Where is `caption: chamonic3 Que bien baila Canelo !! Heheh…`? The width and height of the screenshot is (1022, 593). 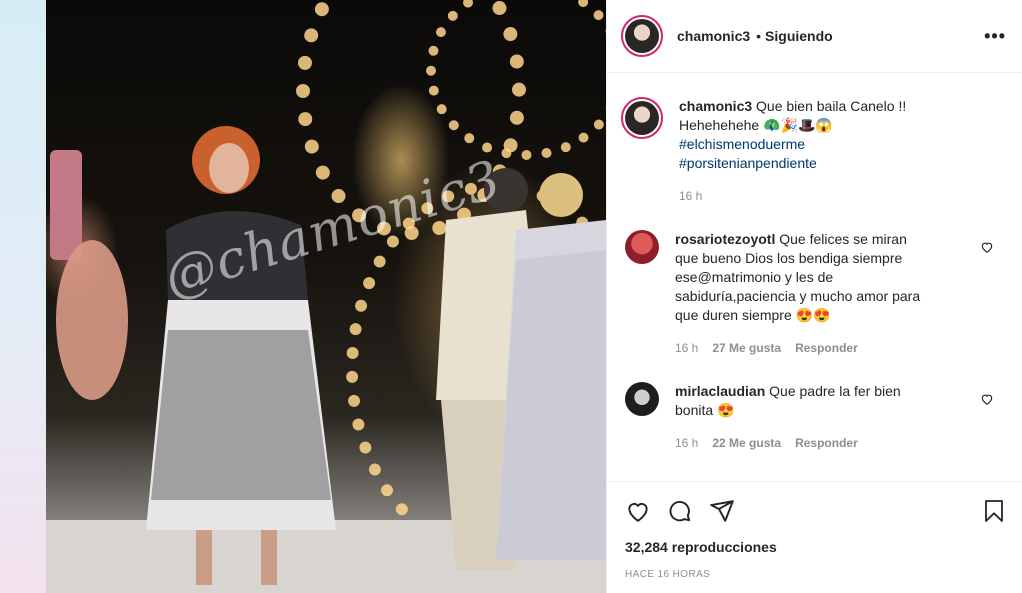
caption: chamonic3 Que bien baila Canelo !! Heheh… is located at coordinates (813, 151).